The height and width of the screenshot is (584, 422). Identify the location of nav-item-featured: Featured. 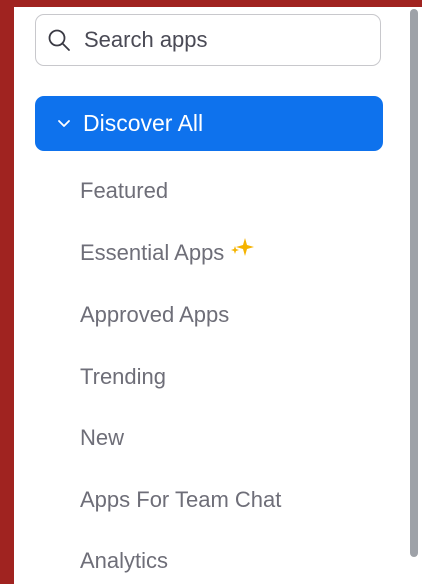
(124, 191).